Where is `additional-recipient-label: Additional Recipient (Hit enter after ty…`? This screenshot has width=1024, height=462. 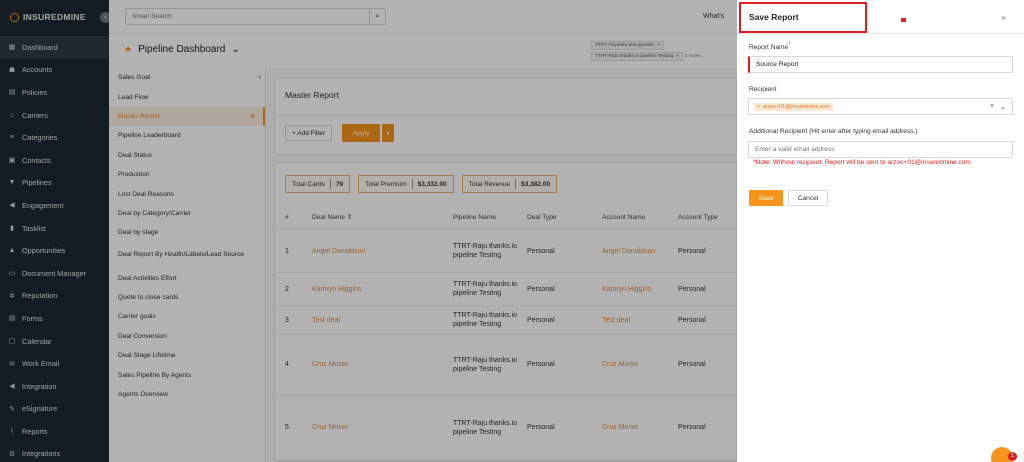 additional-recipient-label: Additional Recipient (Hit enter after ty… is located at coordinates (833, 131).